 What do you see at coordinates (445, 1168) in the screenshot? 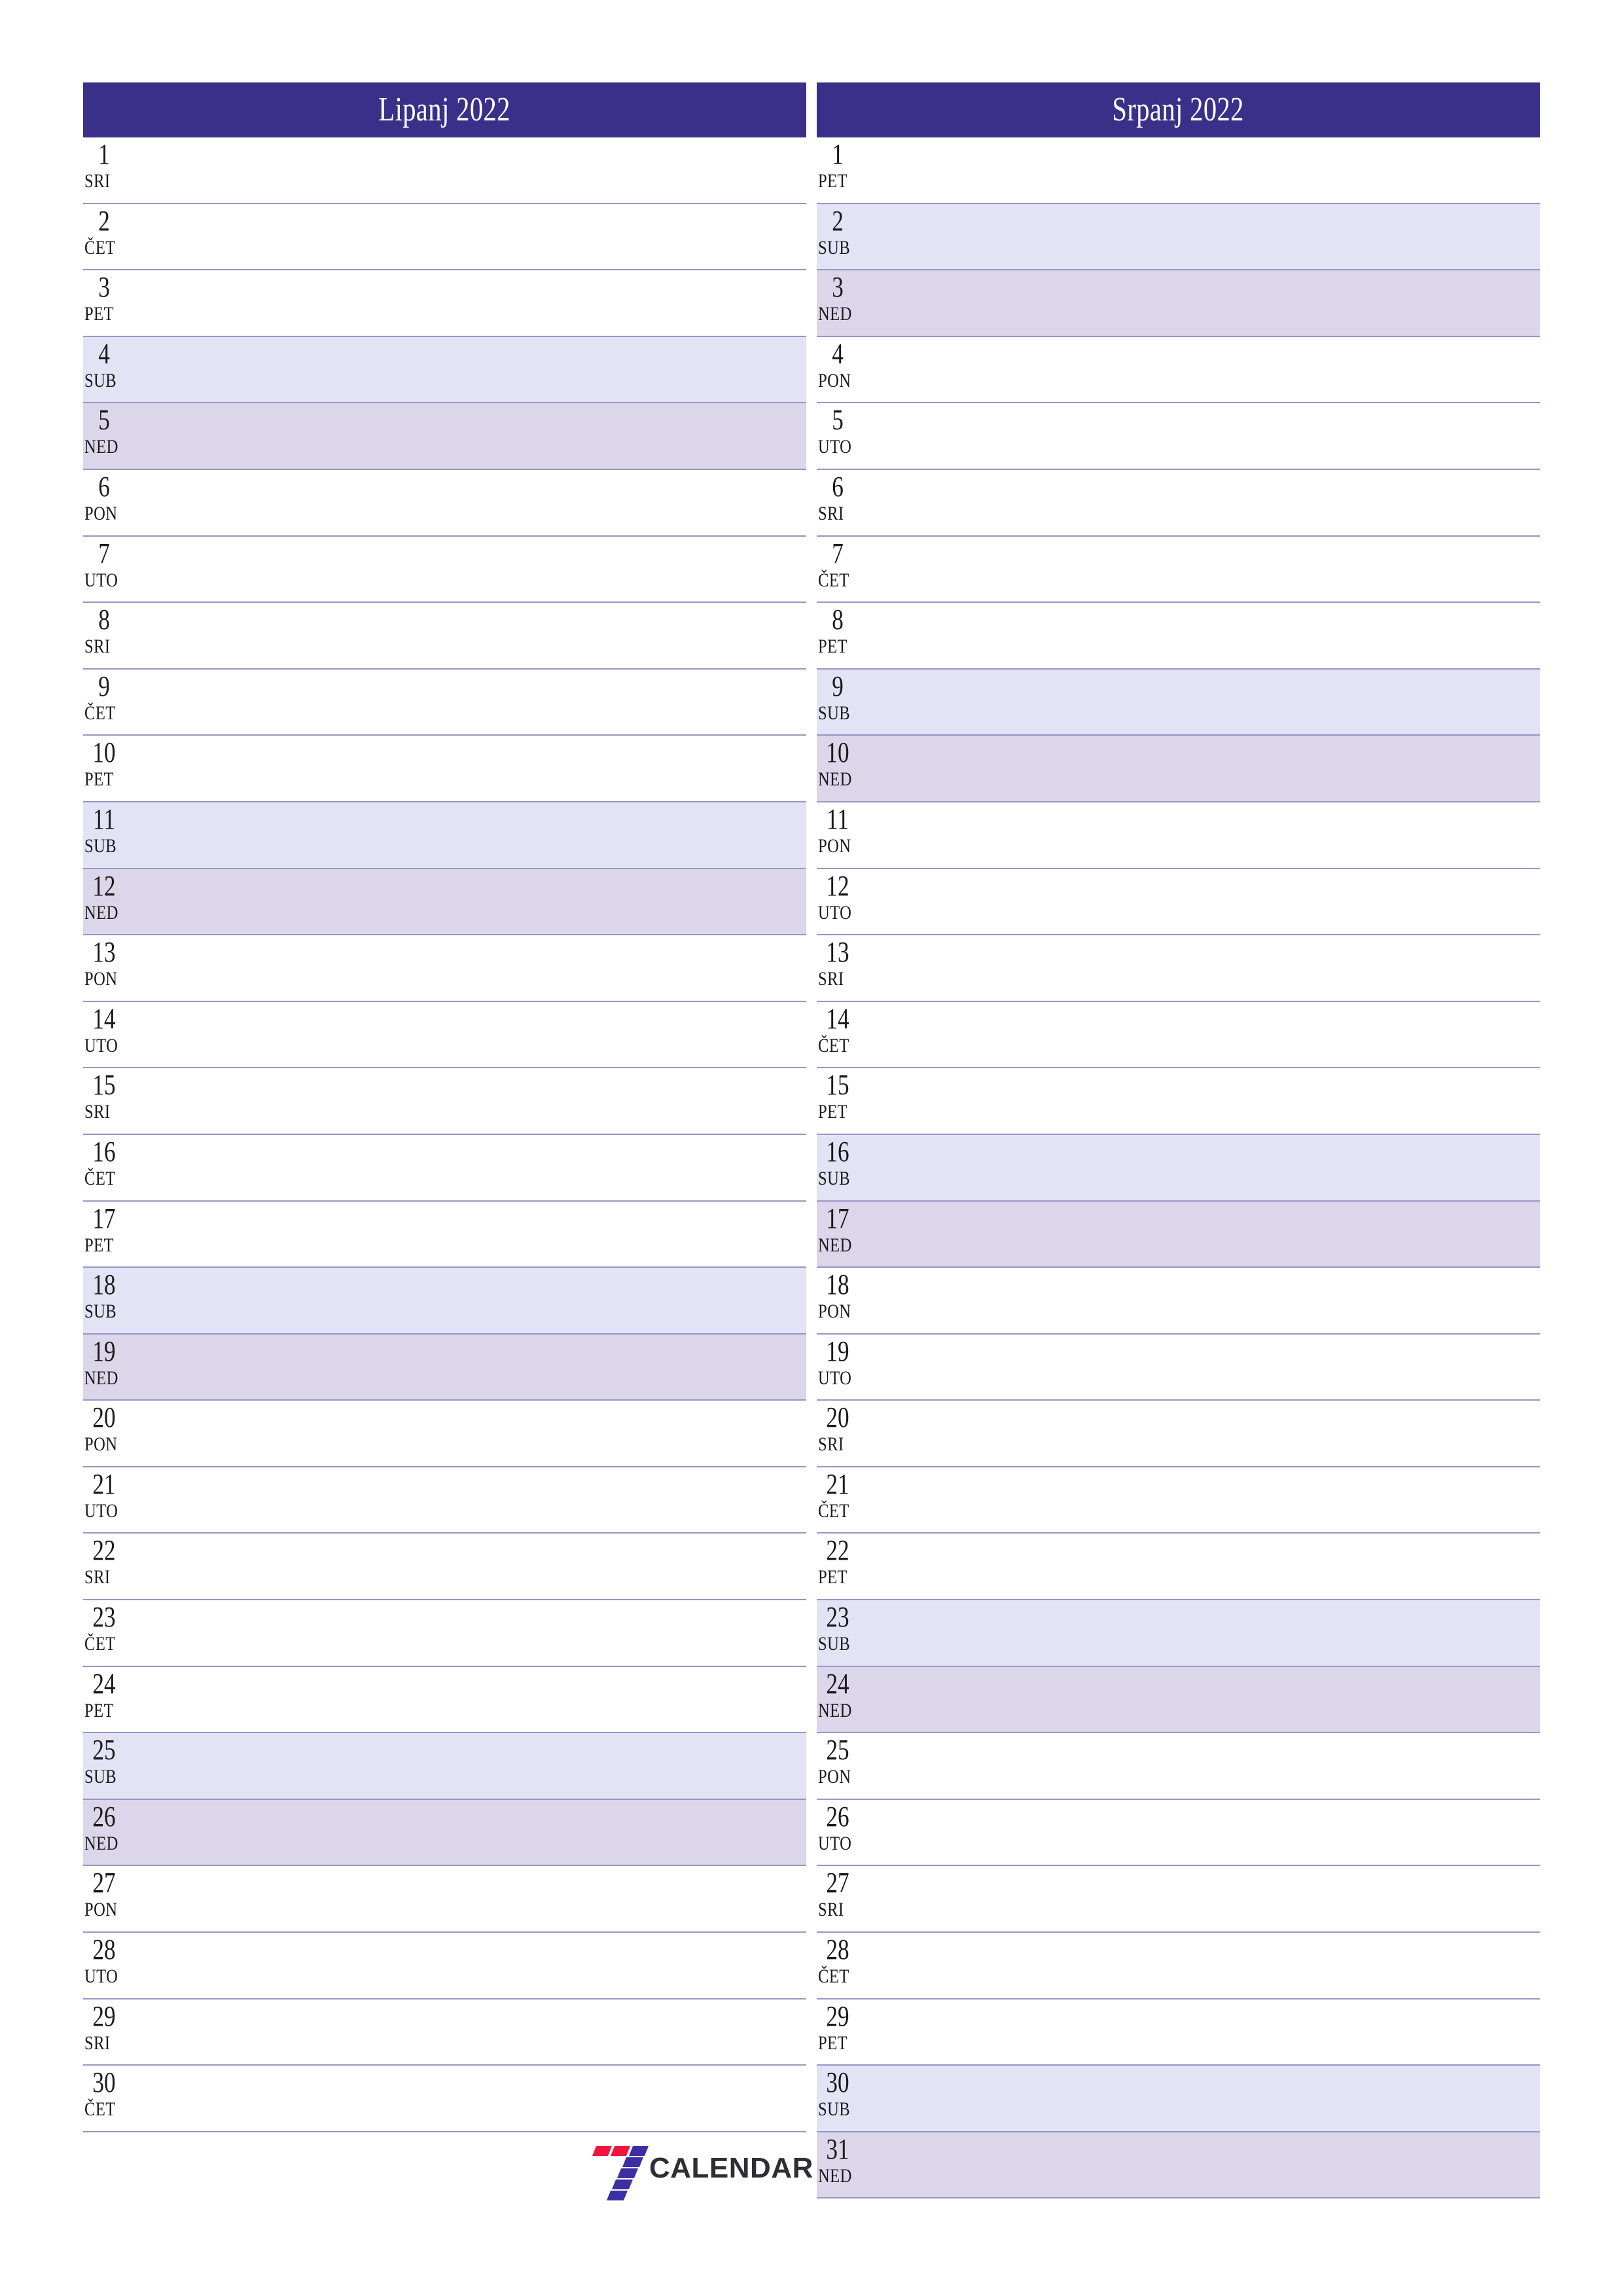
I see `day-row: 16 ČET` at bounding box center [445, 1168].